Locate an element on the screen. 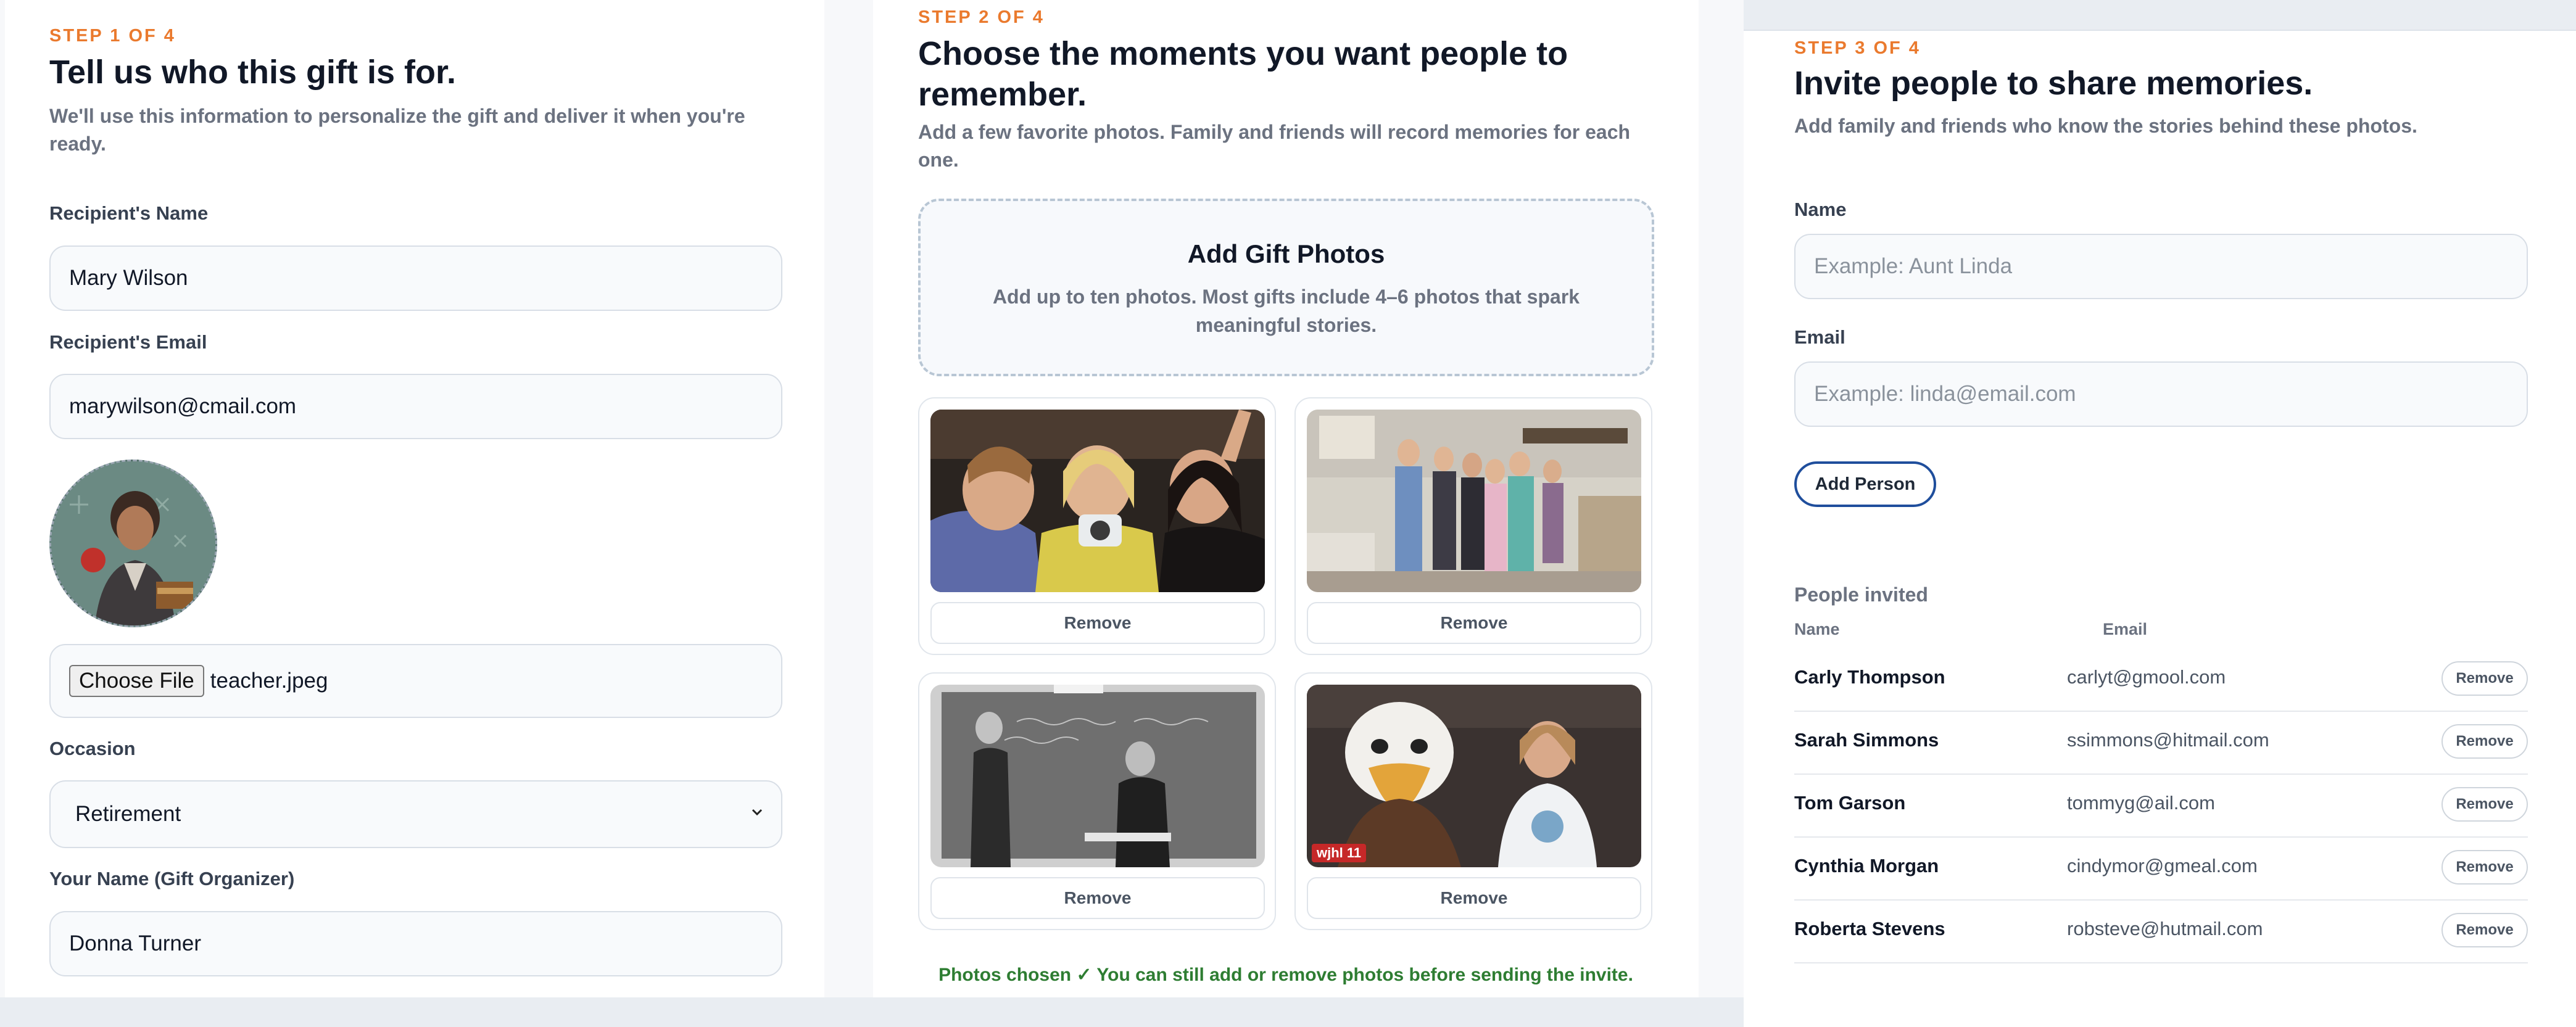  photo-card: wjhl 11 Remove is located at coordinates (1473, 801).